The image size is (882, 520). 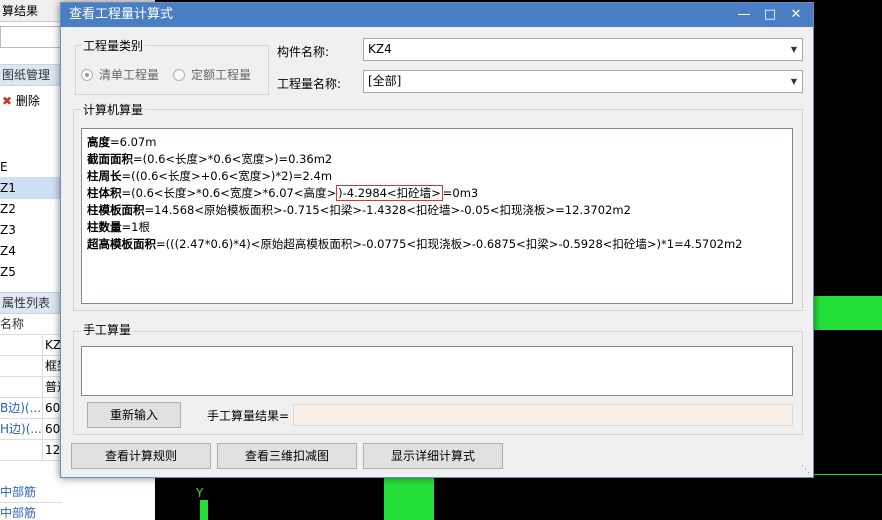 I want to click on tree-item: Z3, so click(x=31, y=230).